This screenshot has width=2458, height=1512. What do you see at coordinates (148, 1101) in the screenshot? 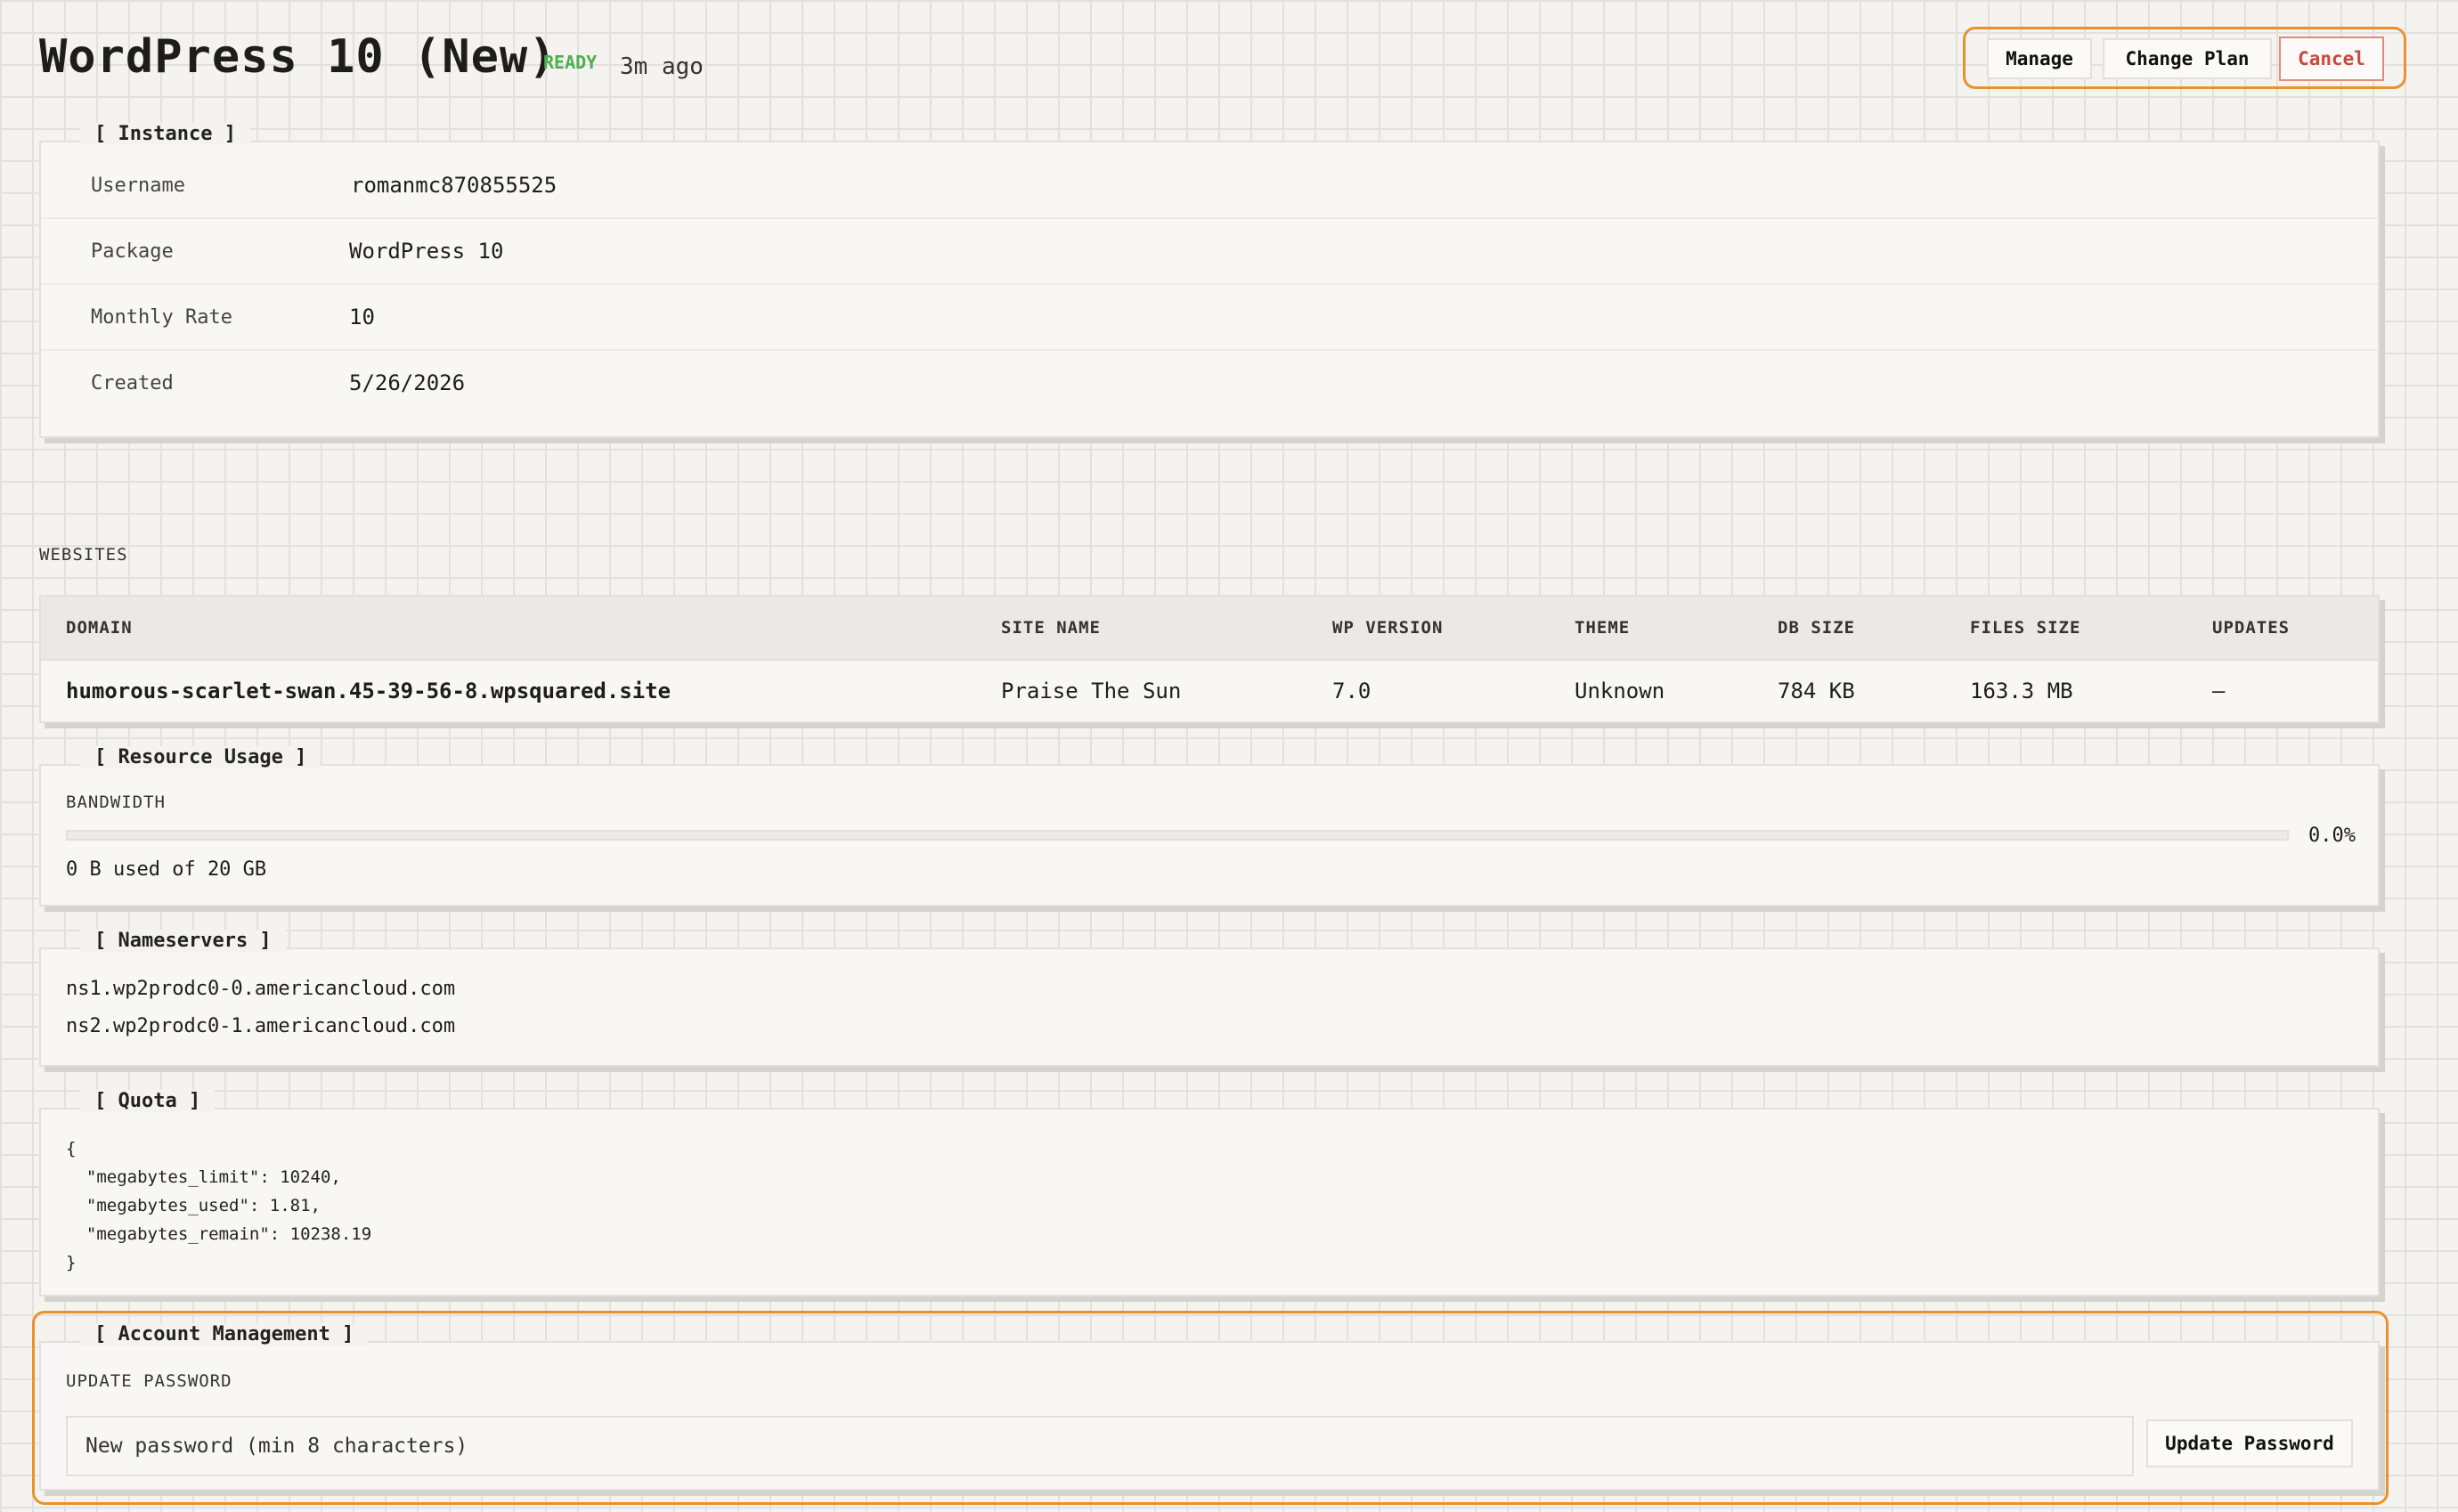
I see `quota-legend: [ Quota ]` at bounding box center [148, 1101].